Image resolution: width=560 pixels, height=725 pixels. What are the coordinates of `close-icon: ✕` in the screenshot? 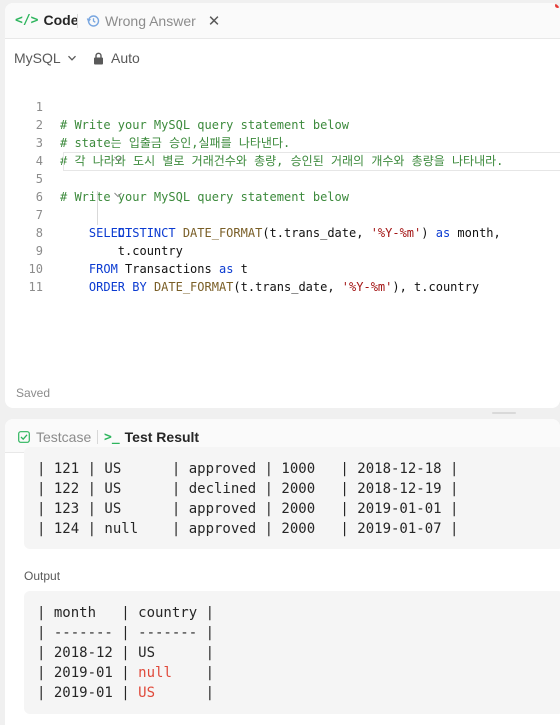 It's located at (214, 21).